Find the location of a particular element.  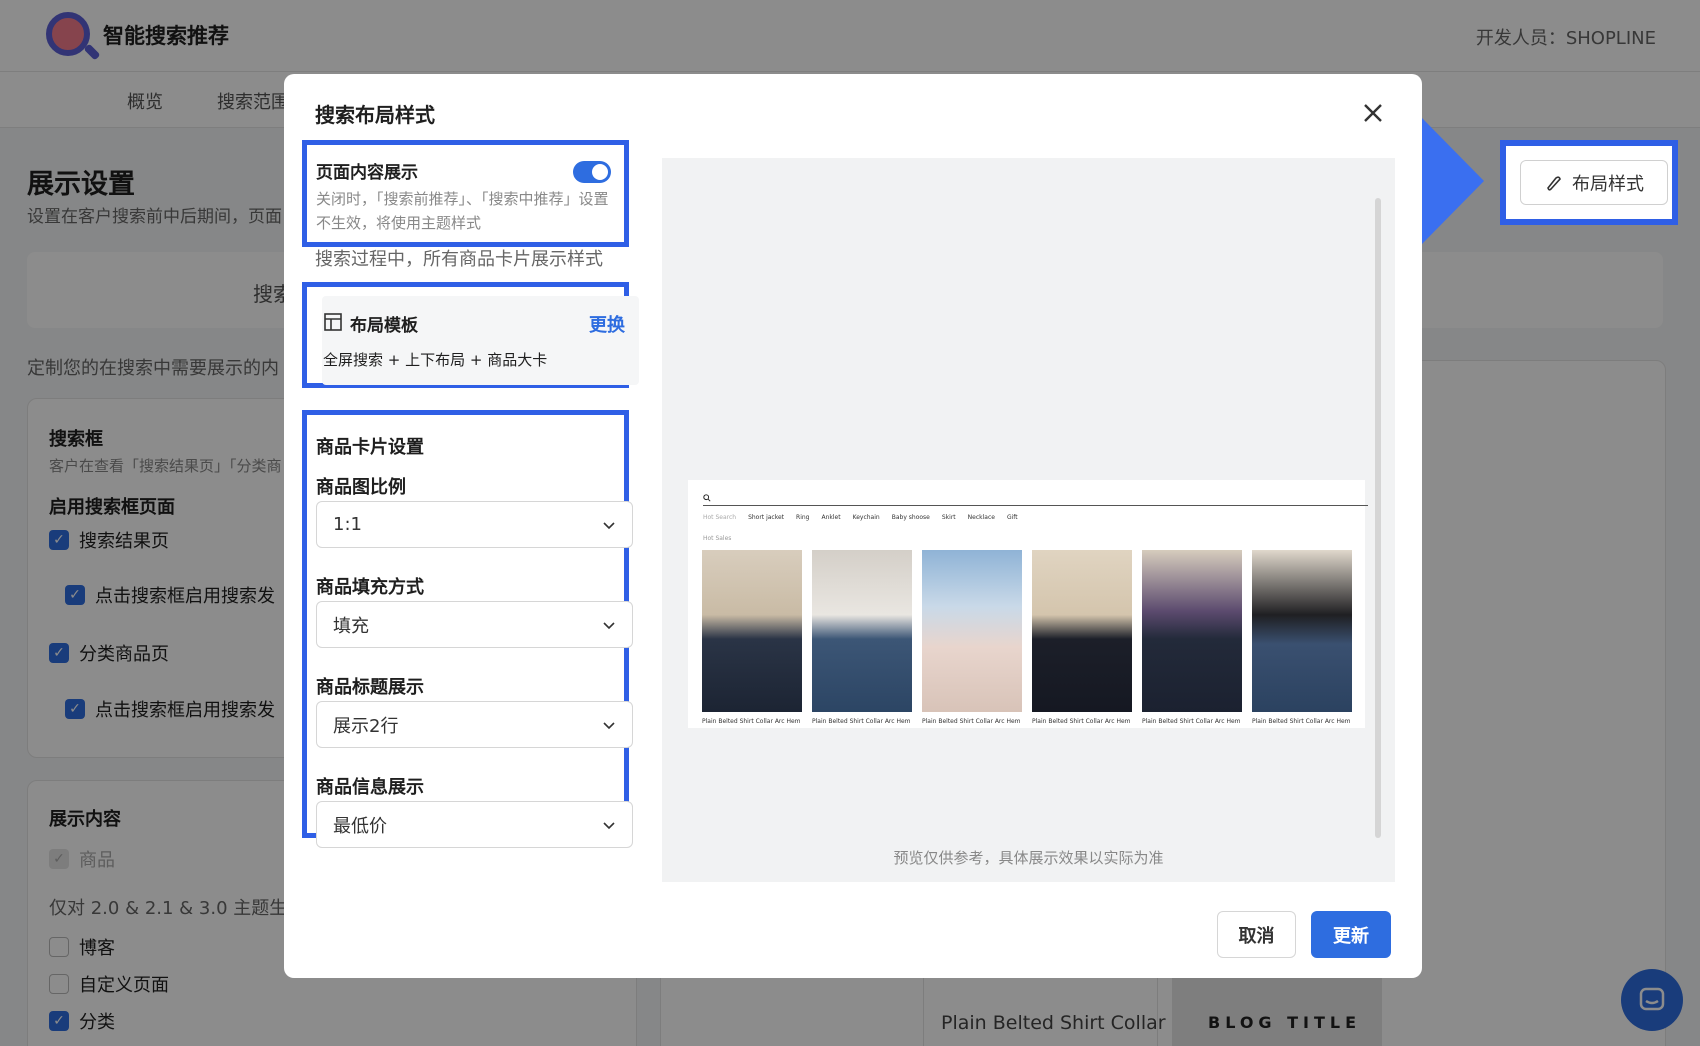

preview-tag: Necklace is located at coordinates (981, 517).